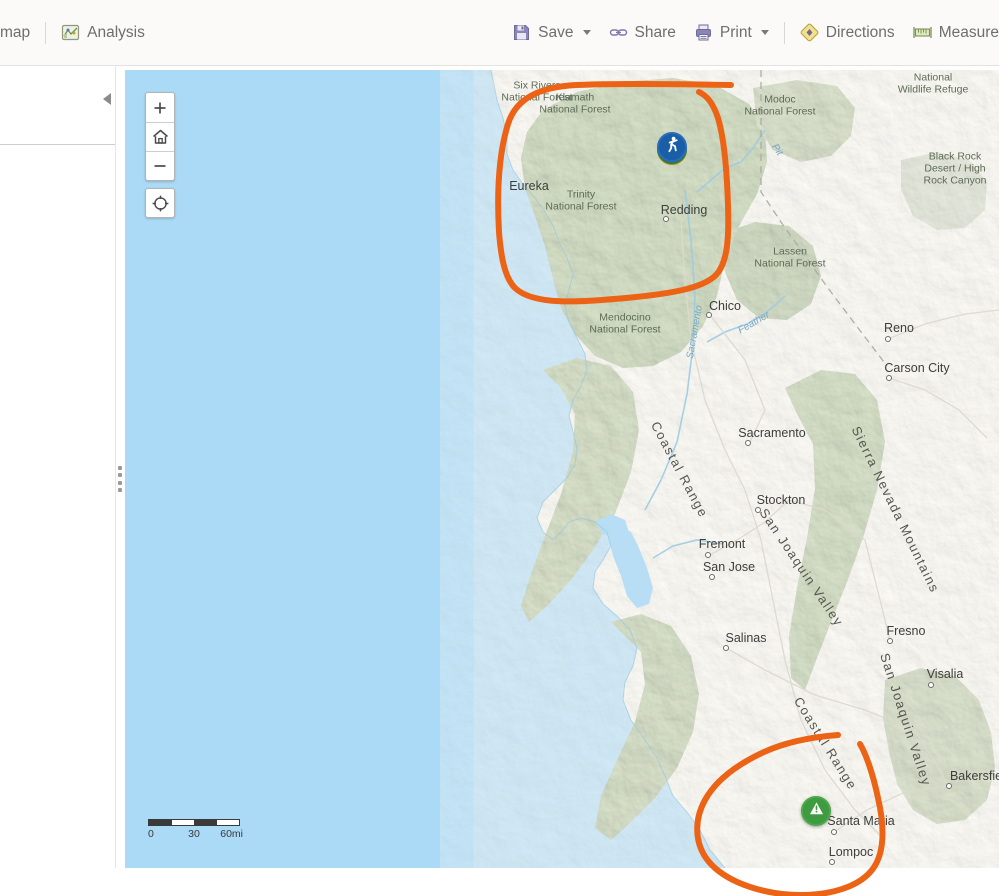  I want to click on scale-bar-labels: 0 30 60mi, so click(195, 835).